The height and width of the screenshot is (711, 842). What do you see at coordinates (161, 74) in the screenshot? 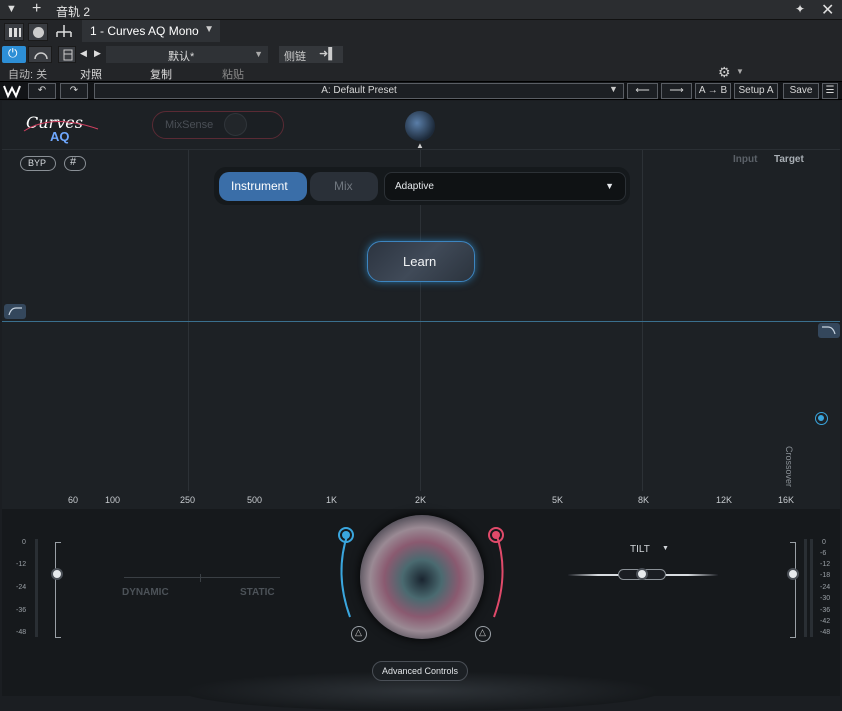
I see `copy-button: 复制` at bounding box center [161, 74].